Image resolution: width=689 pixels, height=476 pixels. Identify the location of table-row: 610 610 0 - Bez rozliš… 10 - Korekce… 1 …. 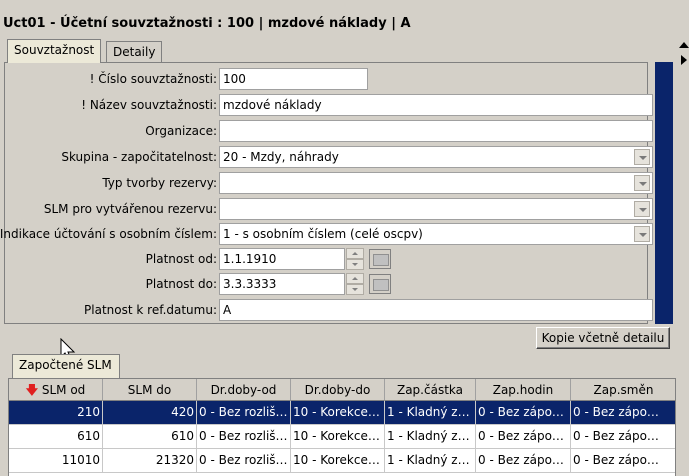
(342, 437).